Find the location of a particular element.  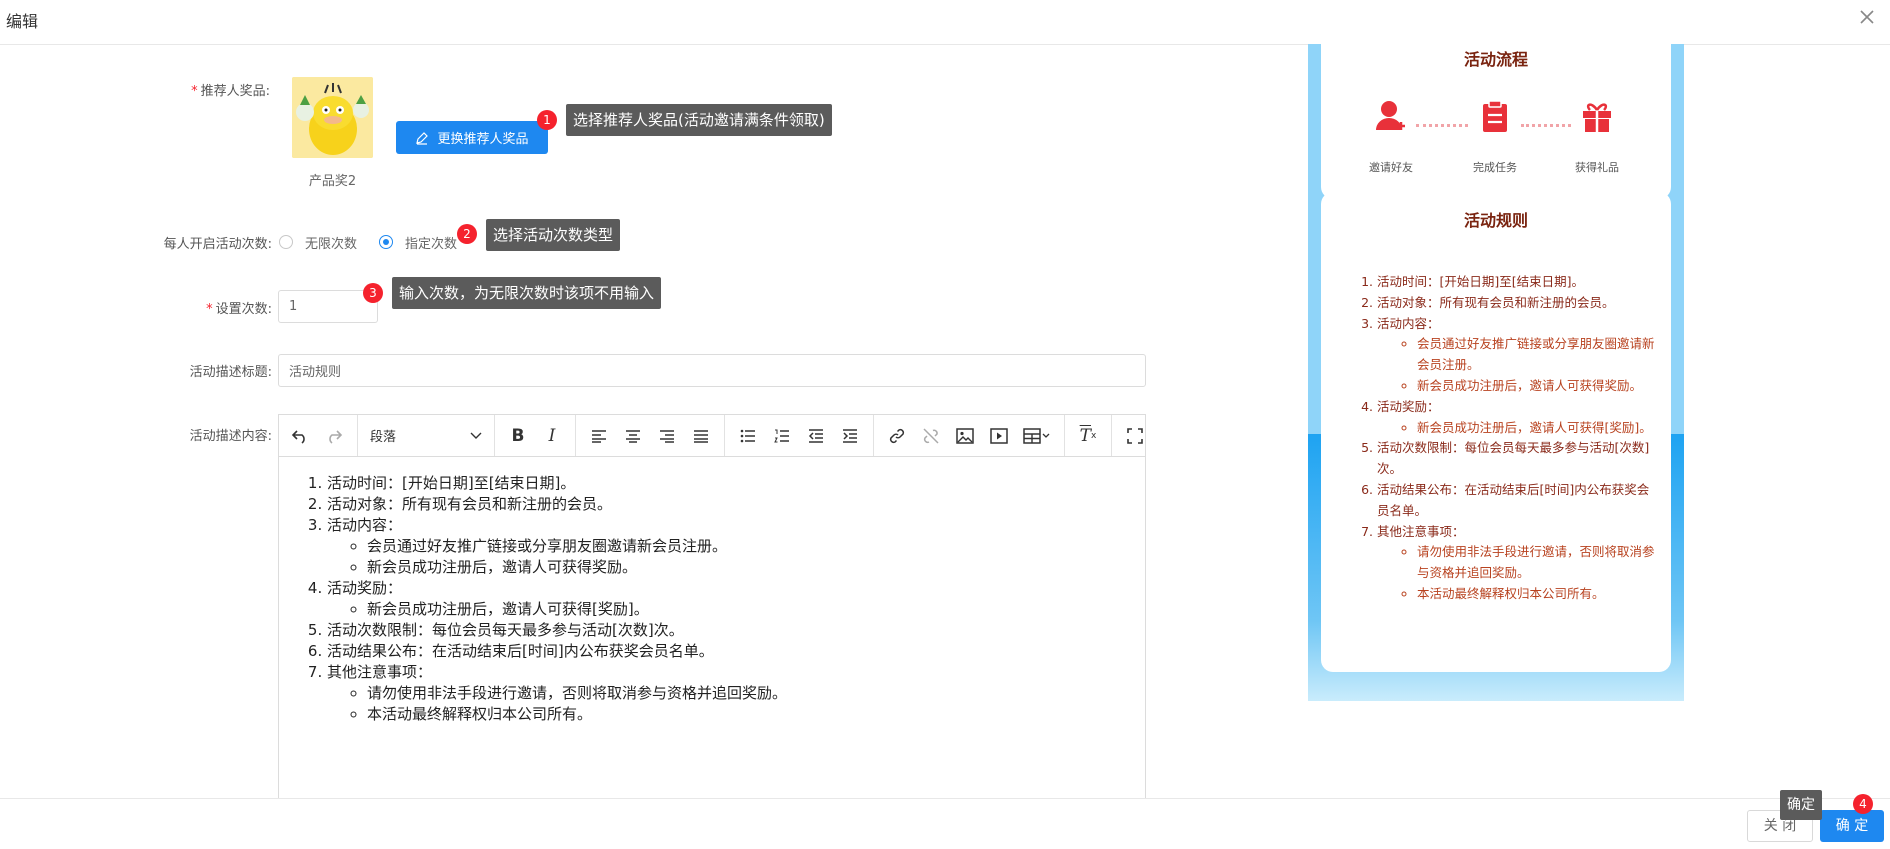

link-icon is located at coordinates (897, 436).